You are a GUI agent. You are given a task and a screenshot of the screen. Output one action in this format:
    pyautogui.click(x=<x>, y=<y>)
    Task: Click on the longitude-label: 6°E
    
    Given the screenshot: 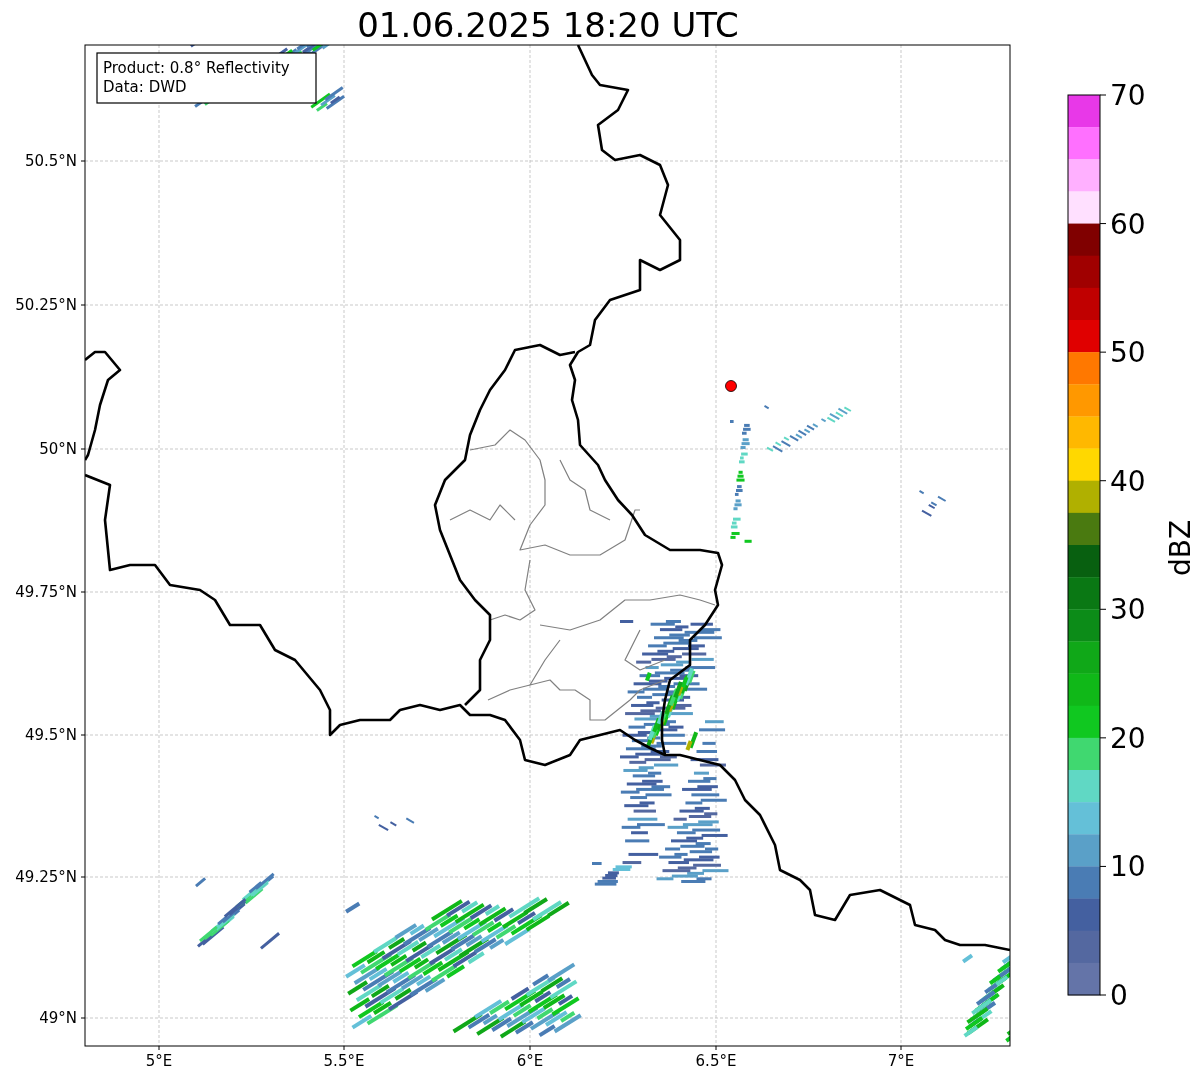 What is the action you would take?
    pyautogui.click(x=530, y=1061)
    